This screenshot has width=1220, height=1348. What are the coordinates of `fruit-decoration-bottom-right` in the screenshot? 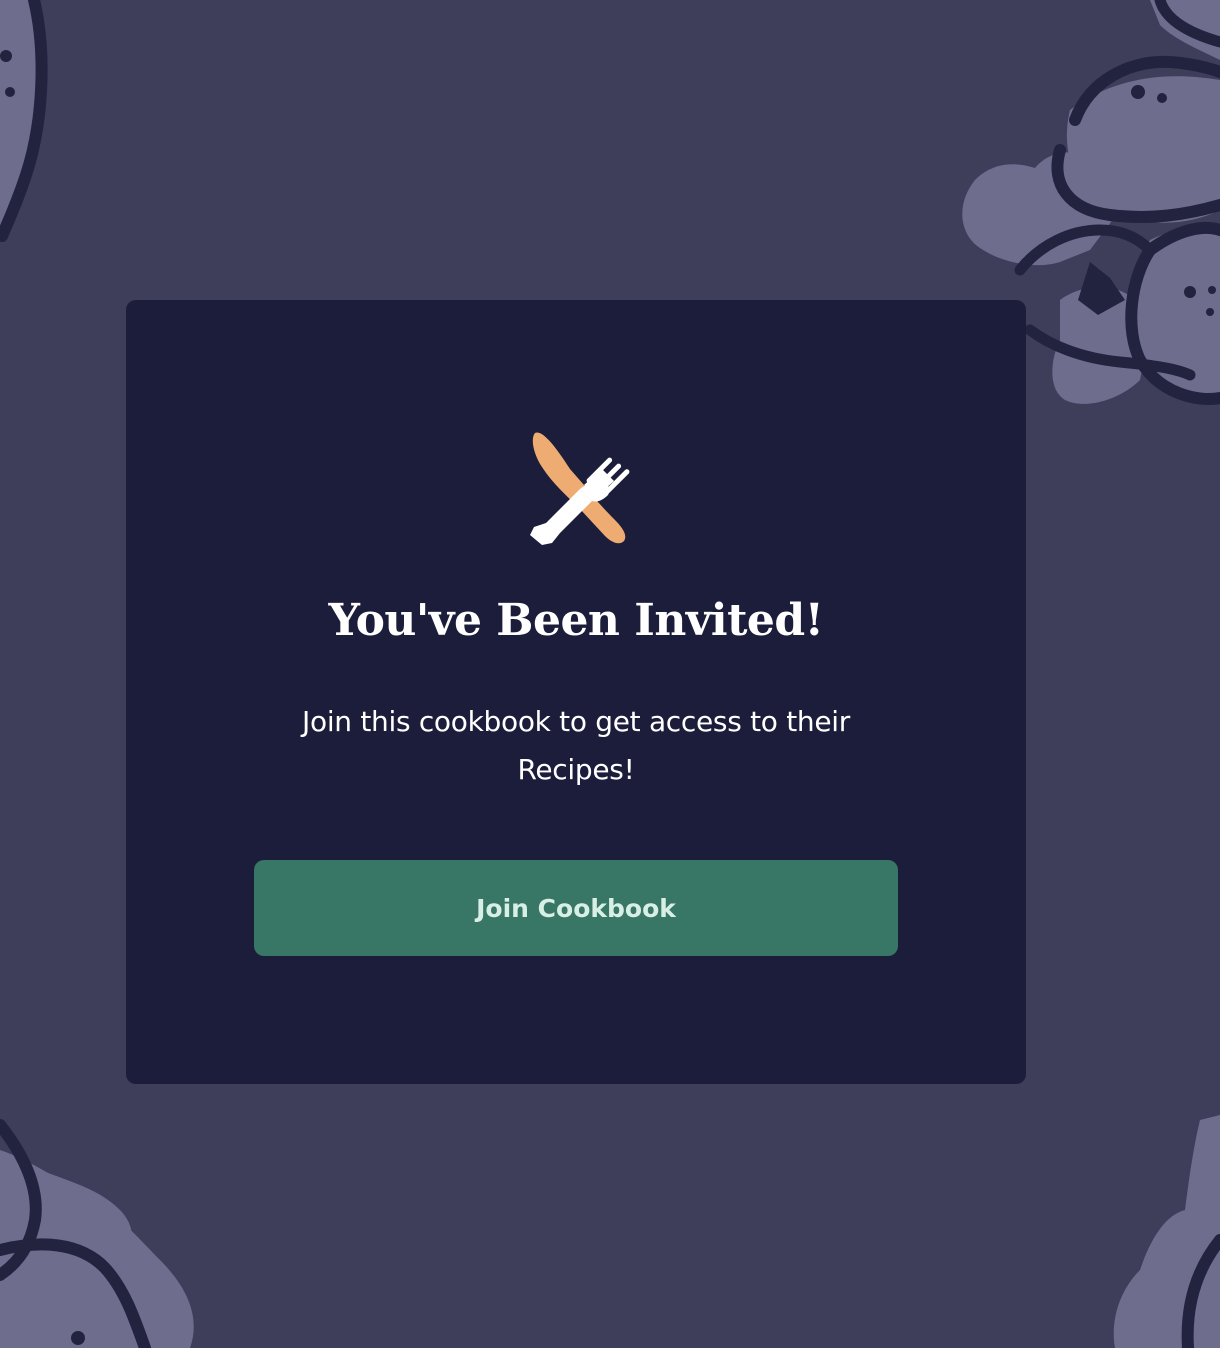 It's located at (1166, 1231).